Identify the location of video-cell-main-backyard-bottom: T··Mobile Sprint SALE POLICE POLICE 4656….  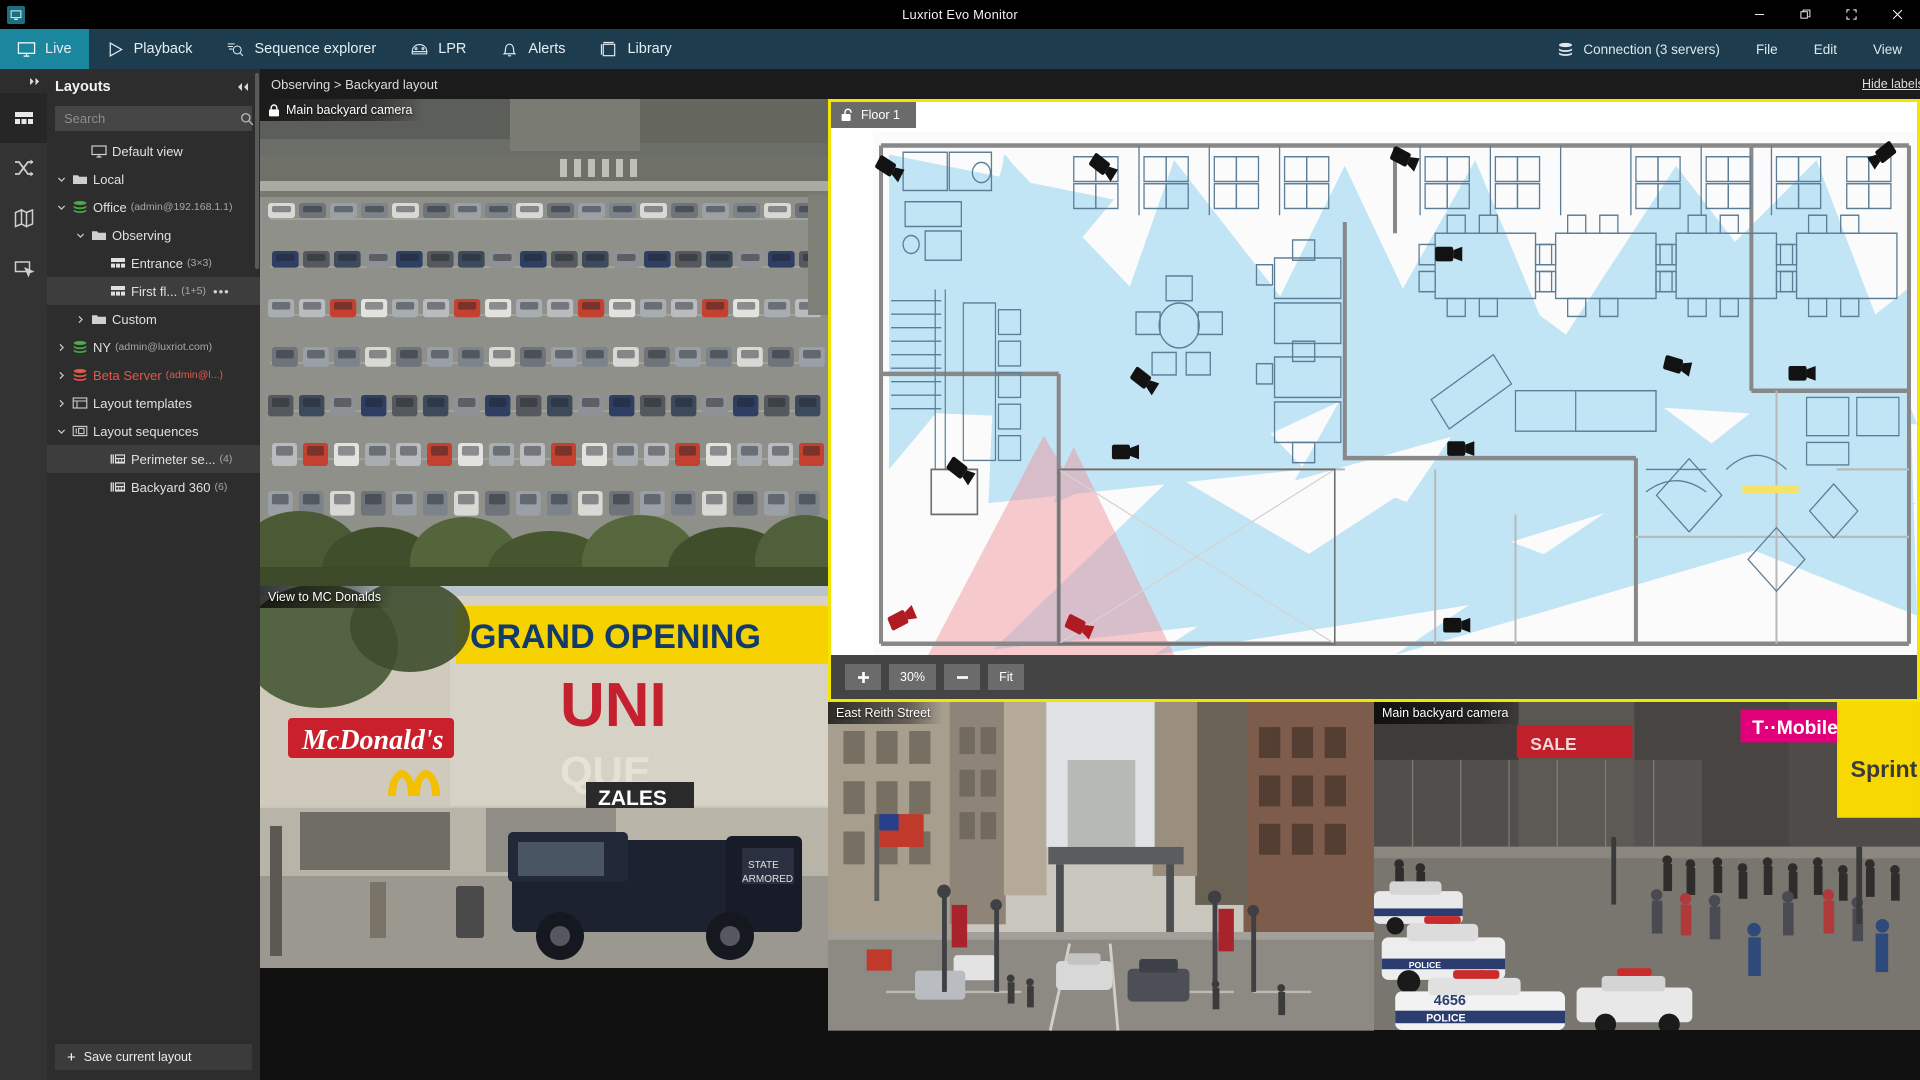
(1647, 891).